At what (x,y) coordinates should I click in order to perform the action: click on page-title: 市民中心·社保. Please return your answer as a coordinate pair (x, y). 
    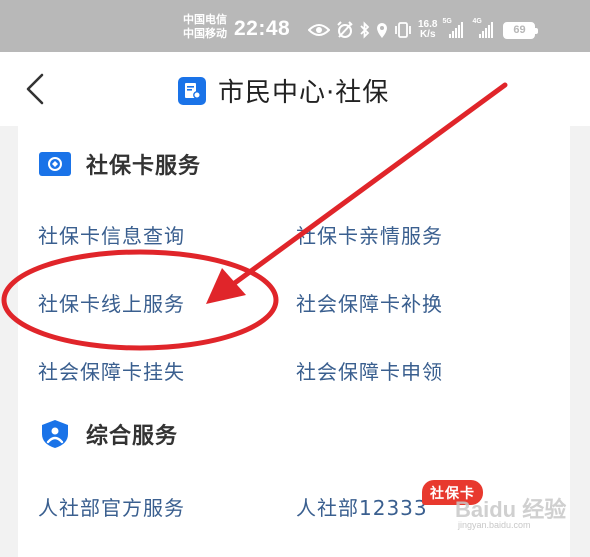
    Looking at the image, I should click on (283, 90).